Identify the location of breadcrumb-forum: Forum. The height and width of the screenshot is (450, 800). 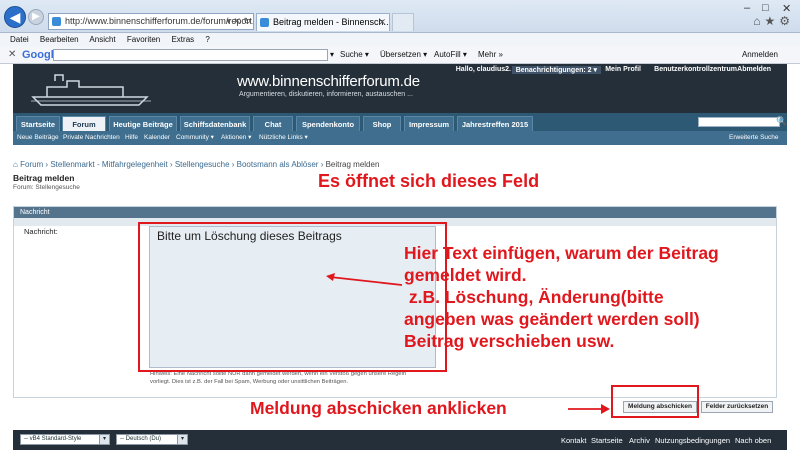
(31, 164).